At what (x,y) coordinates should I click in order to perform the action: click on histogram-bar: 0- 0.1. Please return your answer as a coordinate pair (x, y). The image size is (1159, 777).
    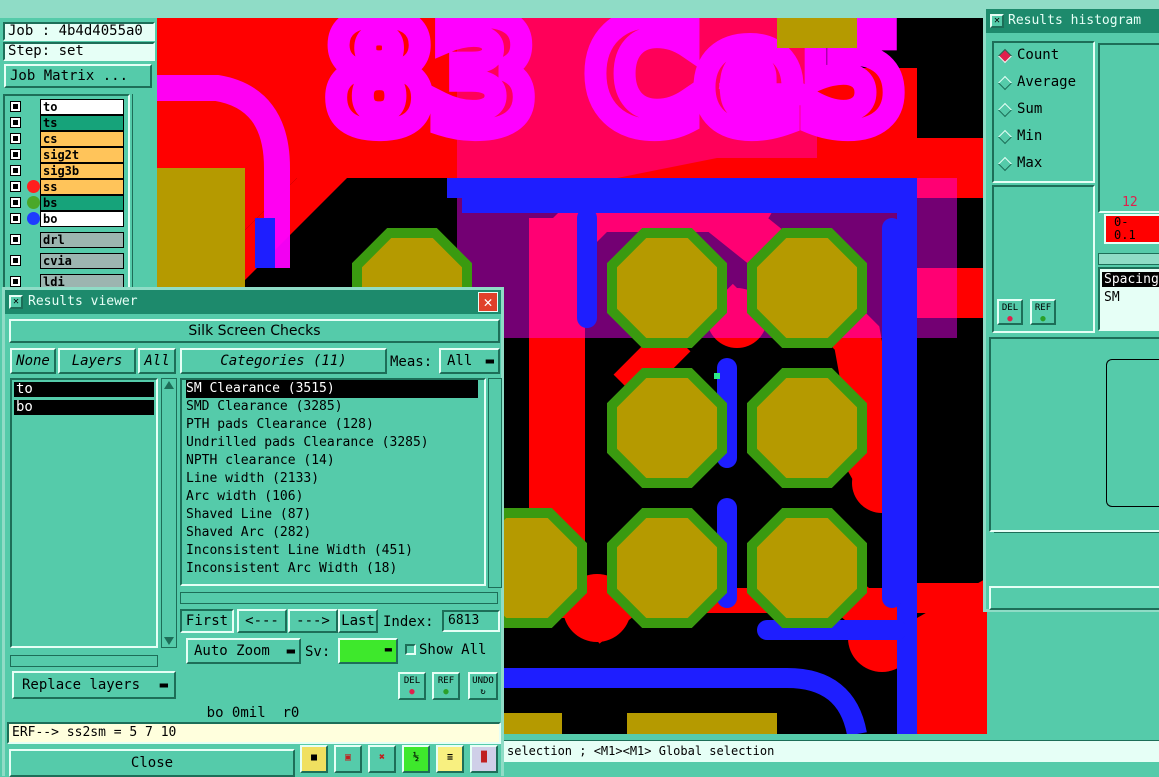
    Looking at the image, I should click on (1131, 229).